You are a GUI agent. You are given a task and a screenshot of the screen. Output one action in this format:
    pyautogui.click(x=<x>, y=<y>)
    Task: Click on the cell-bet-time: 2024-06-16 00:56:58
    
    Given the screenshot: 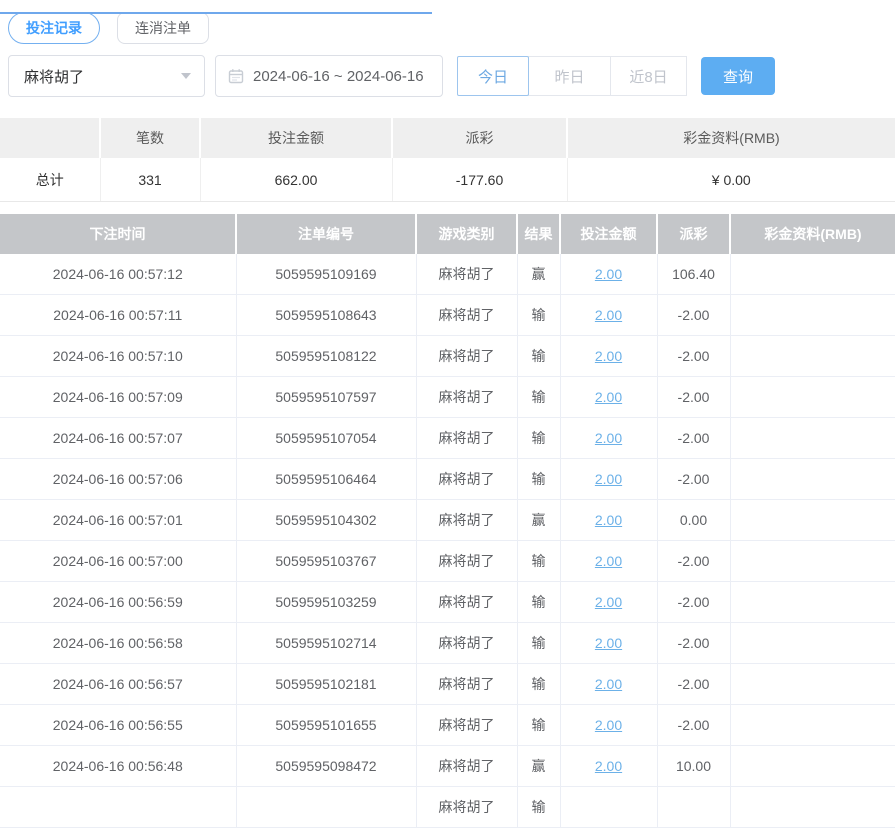 What is the action you would take?
    pyautogui.click(x=118, y=643)
    